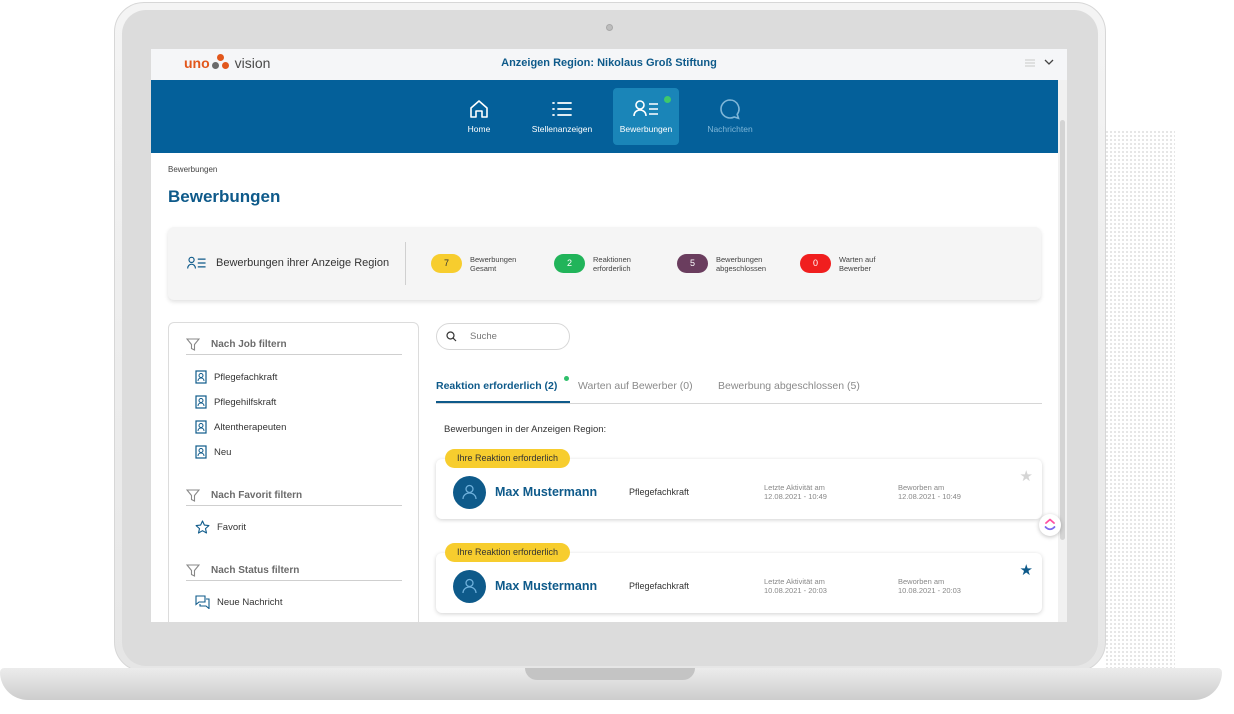  I want to click on applied-date-value: 12.08.2021 - 10:49, so click(929, 496).